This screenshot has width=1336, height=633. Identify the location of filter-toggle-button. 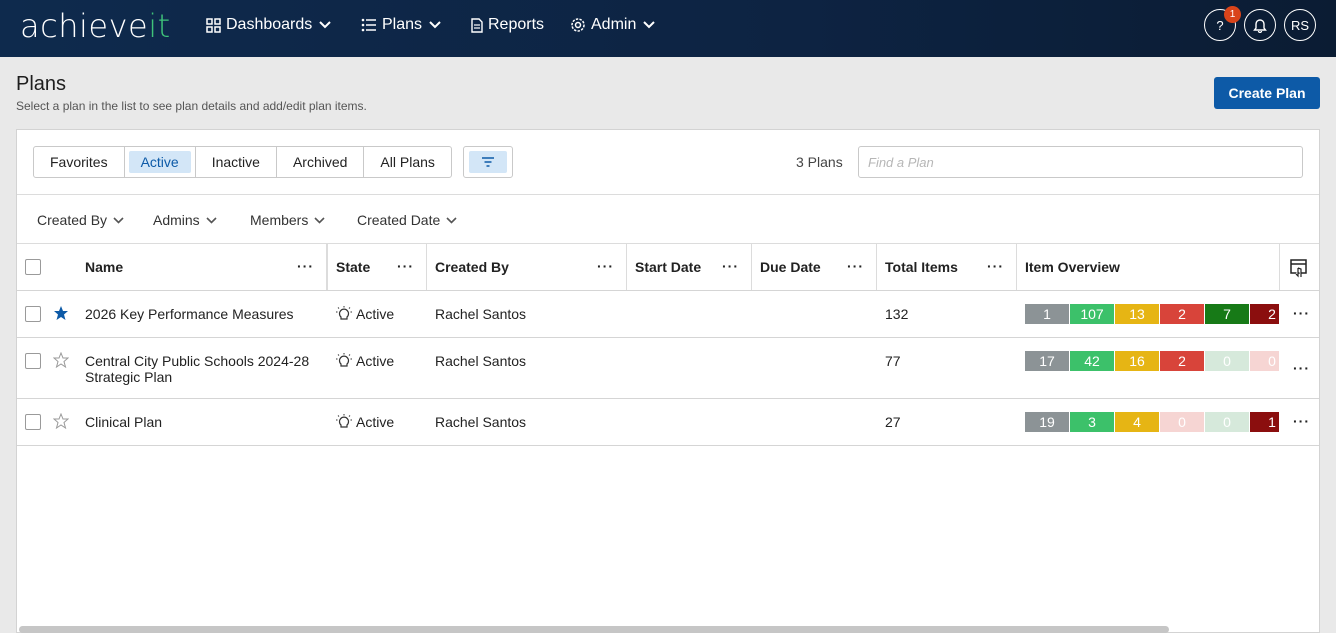
(488, 162).